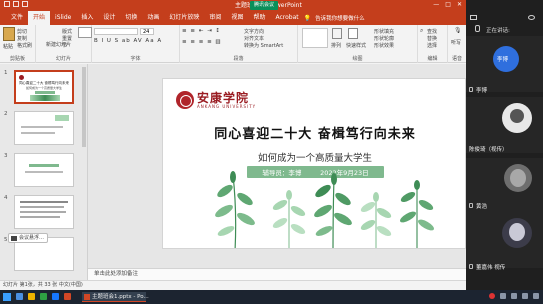  I want to click on section-button: 节, so click(64, 45).